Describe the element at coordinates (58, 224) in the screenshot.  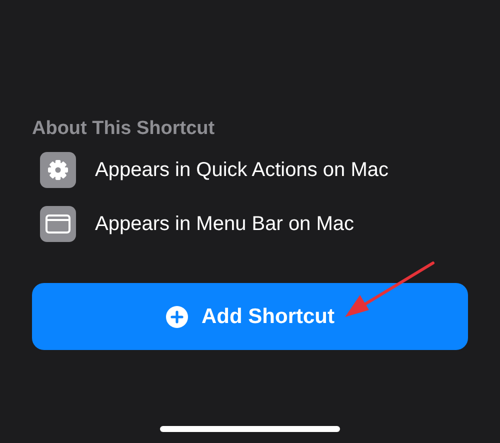
I see `window-icon` at that location.